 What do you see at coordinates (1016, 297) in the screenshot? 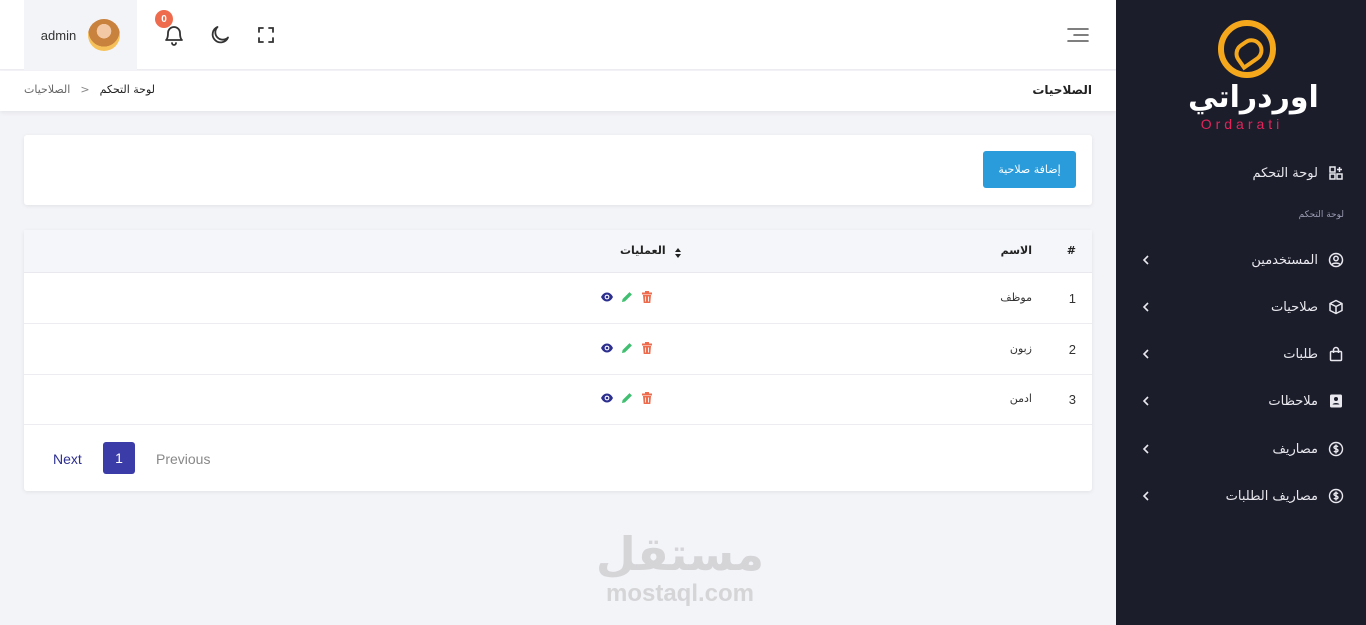
I see `row-name: موظف` at bounding box center [1016, 297].